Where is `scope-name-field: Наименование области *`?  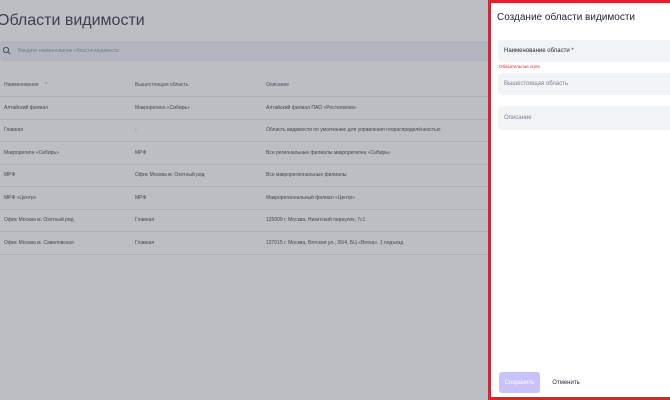
scope-name-field: Наименование области * is located at coordinates (584, 51).